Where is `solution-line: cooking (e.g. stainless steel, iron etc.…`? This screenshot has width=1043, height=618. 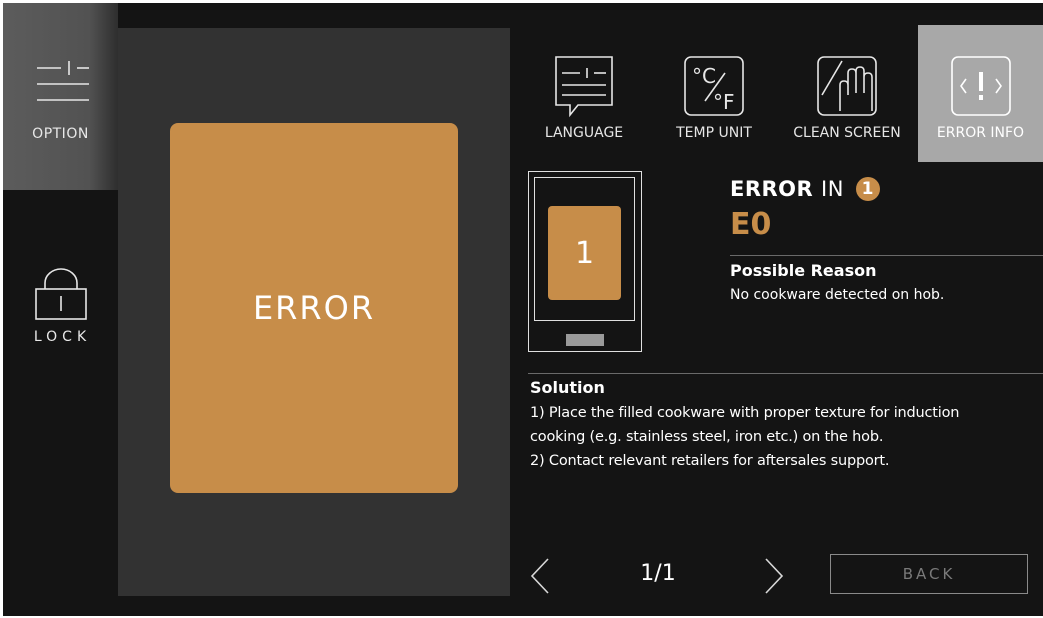
solution-line: cooking (e.g. stainless steel, iron etc.… is located at coordinates (707, 437).